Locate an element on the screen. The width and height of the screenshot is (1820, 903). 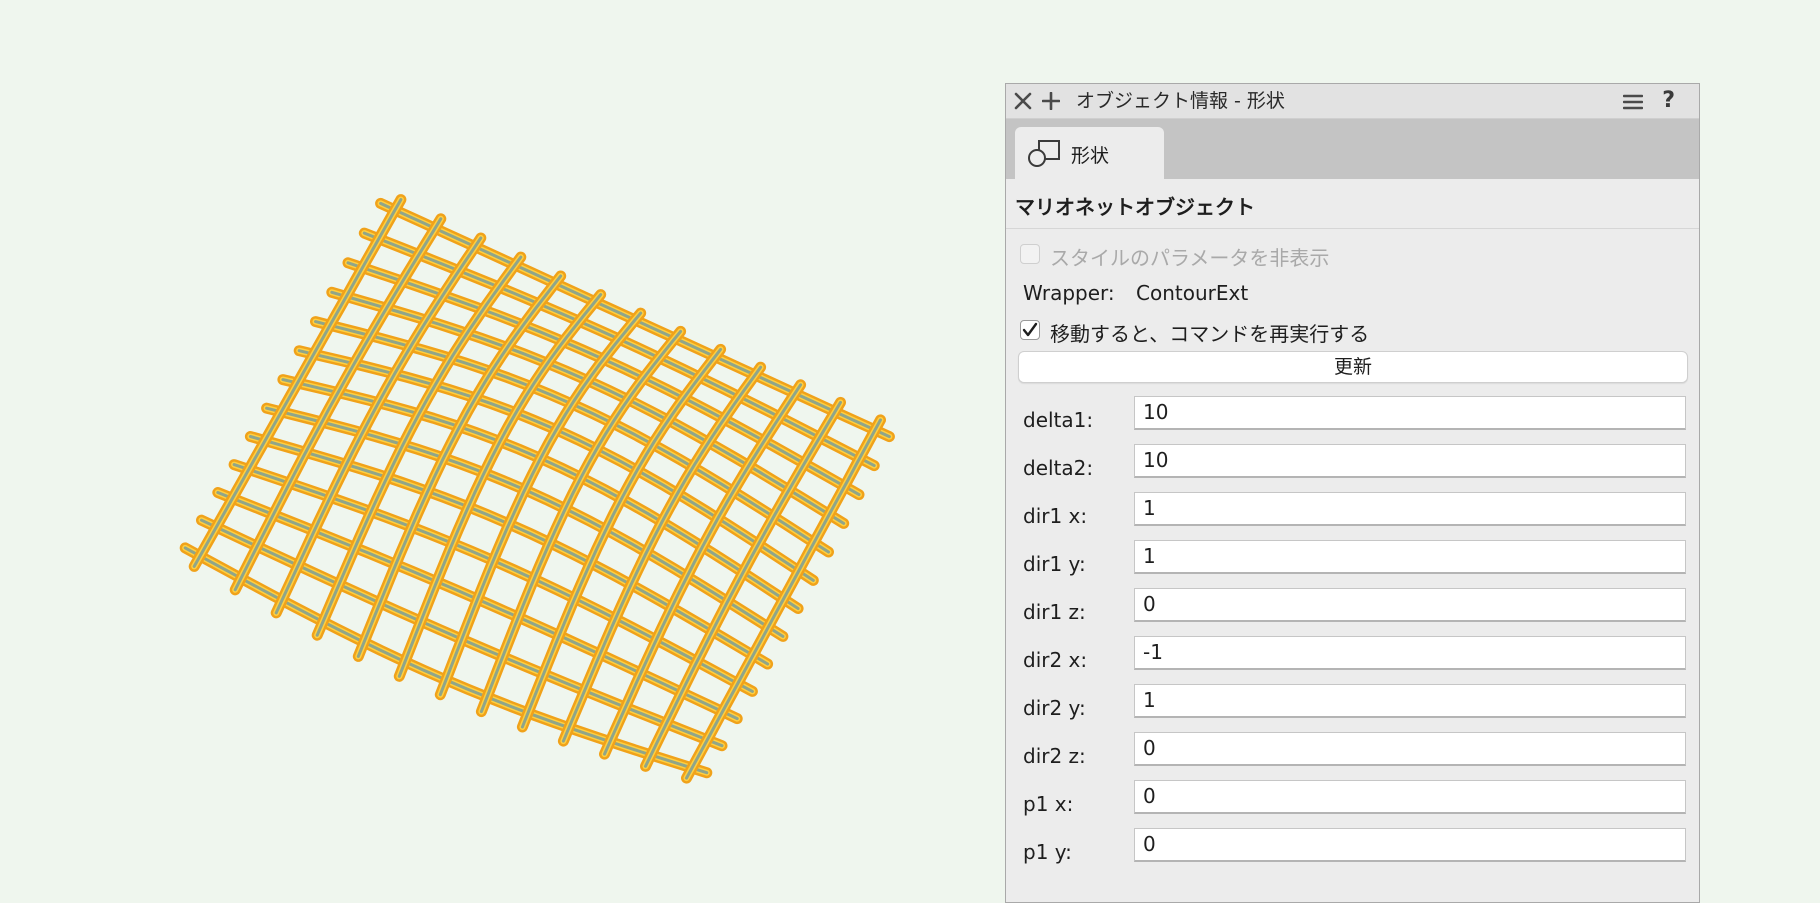
param-row: dir1 y: 1 is located at coordinates (1352, 564).